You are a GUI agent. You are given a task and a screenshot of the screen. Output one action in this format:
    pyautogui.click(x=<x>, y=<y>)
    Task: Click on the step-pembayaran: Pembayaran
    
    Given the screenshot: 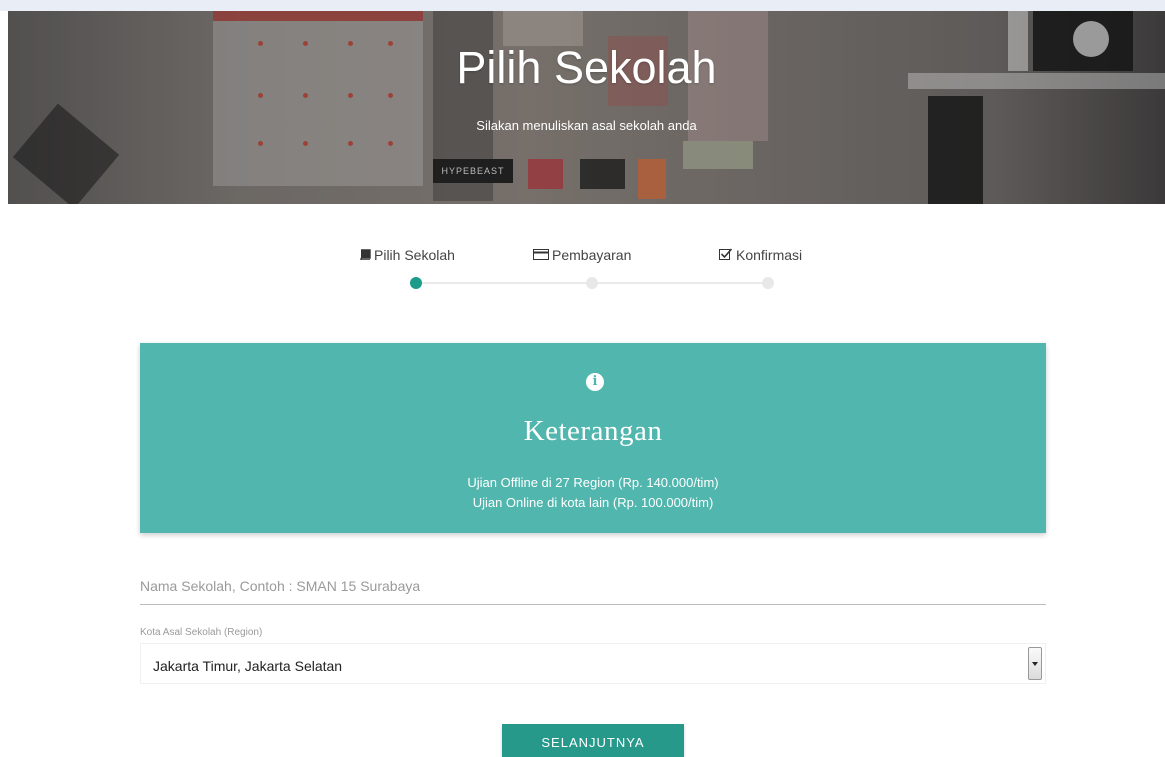 What is the action you would take?
    pyautogui.click(x=582, y=255)
    